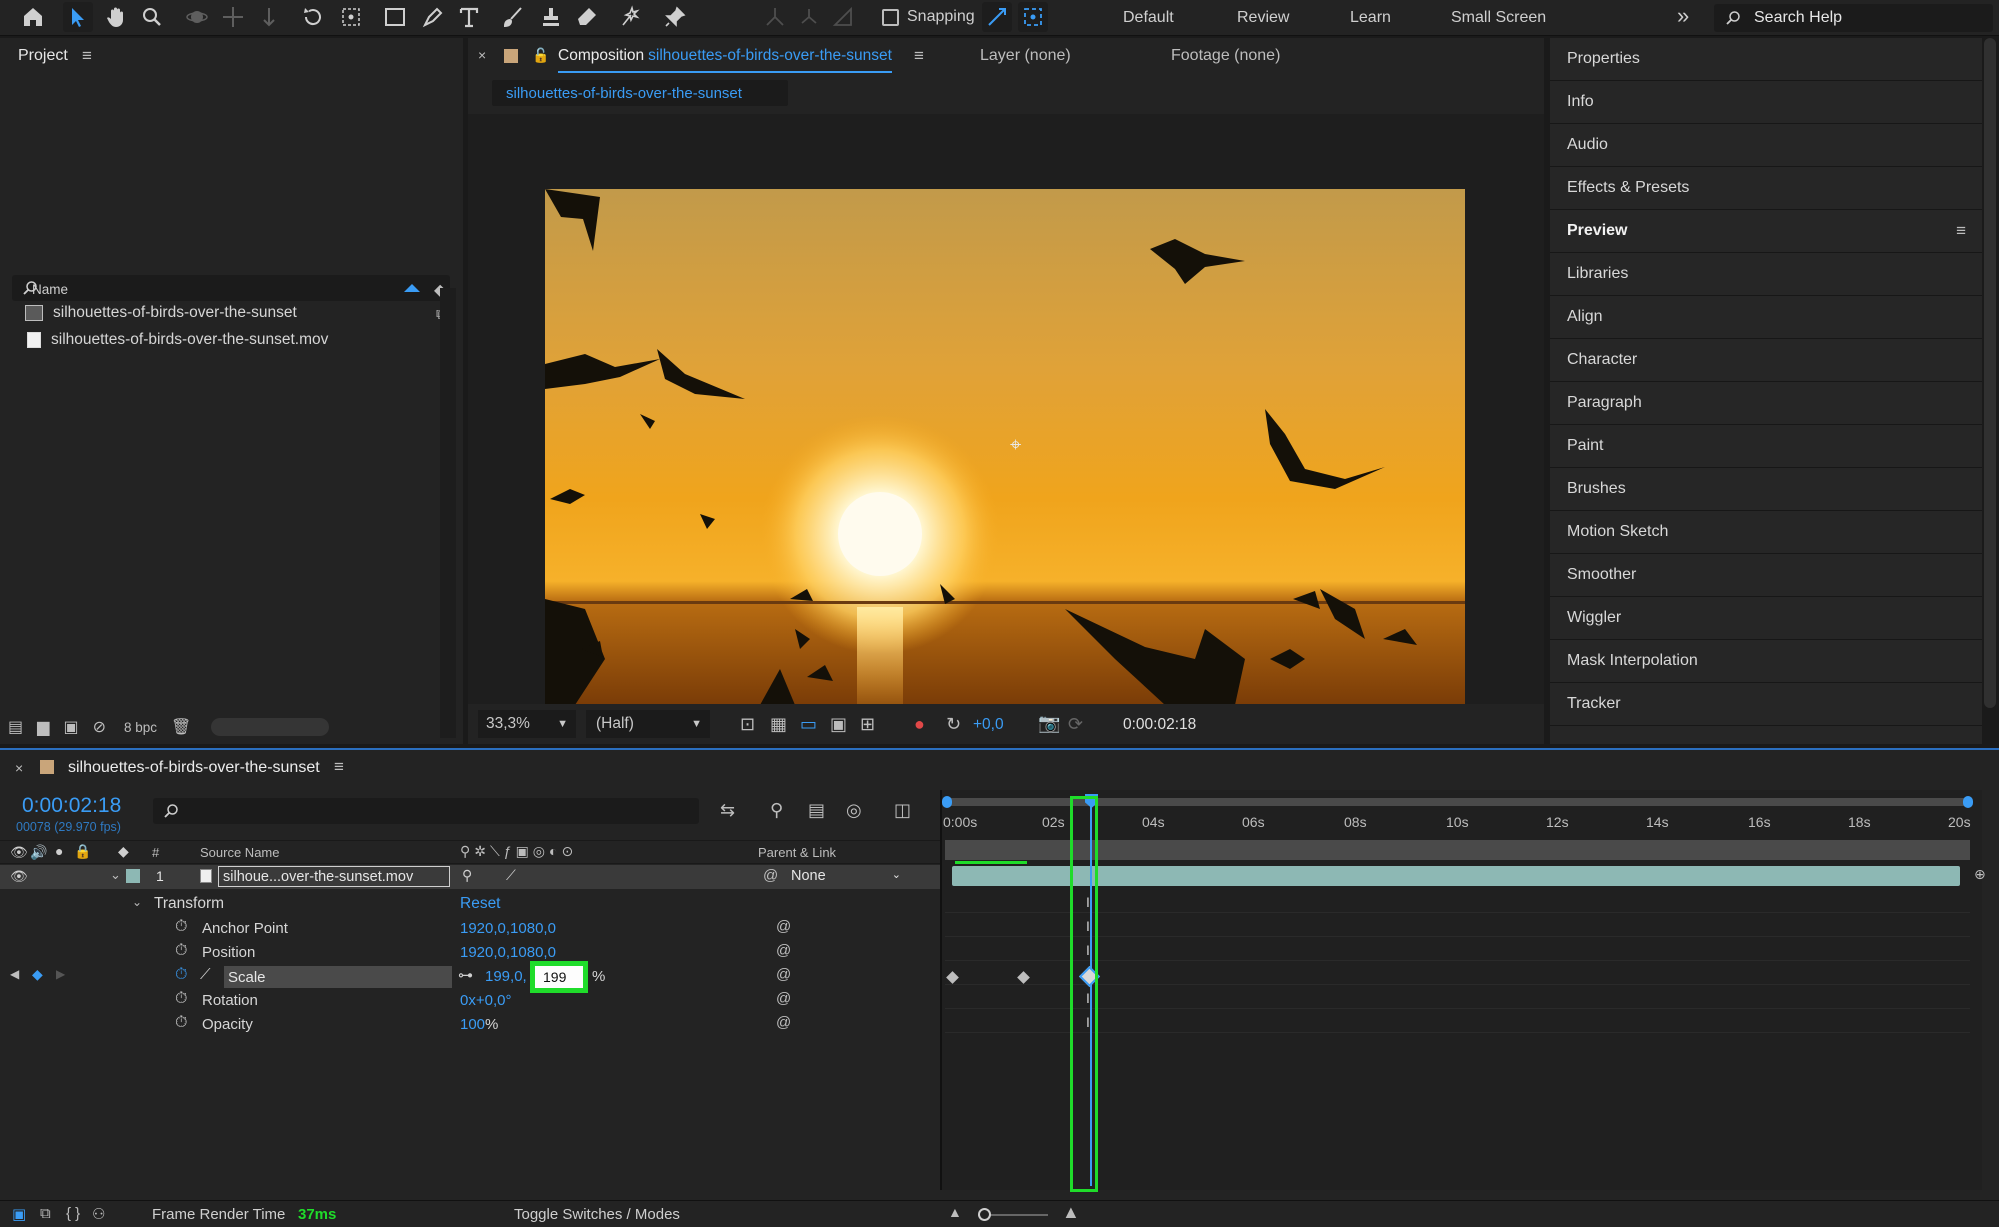 The image size is (1999, 1227). What do you see at coordinates (506, 976) in the screenshot?
I see `scale-x-value: 199,0,` at bounding box center [506, 976].